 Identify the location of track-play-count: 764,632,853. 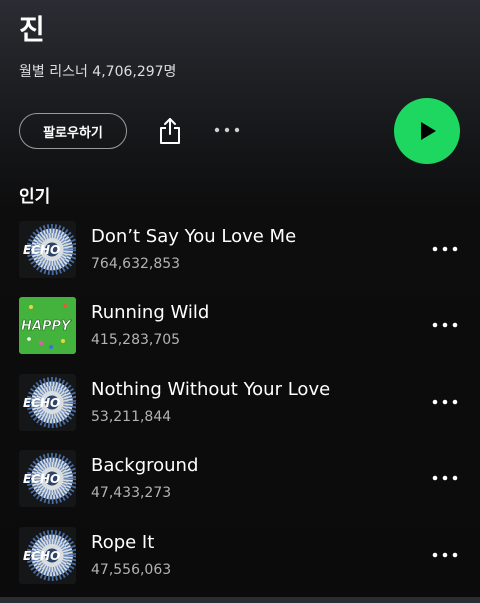
(136, 264).